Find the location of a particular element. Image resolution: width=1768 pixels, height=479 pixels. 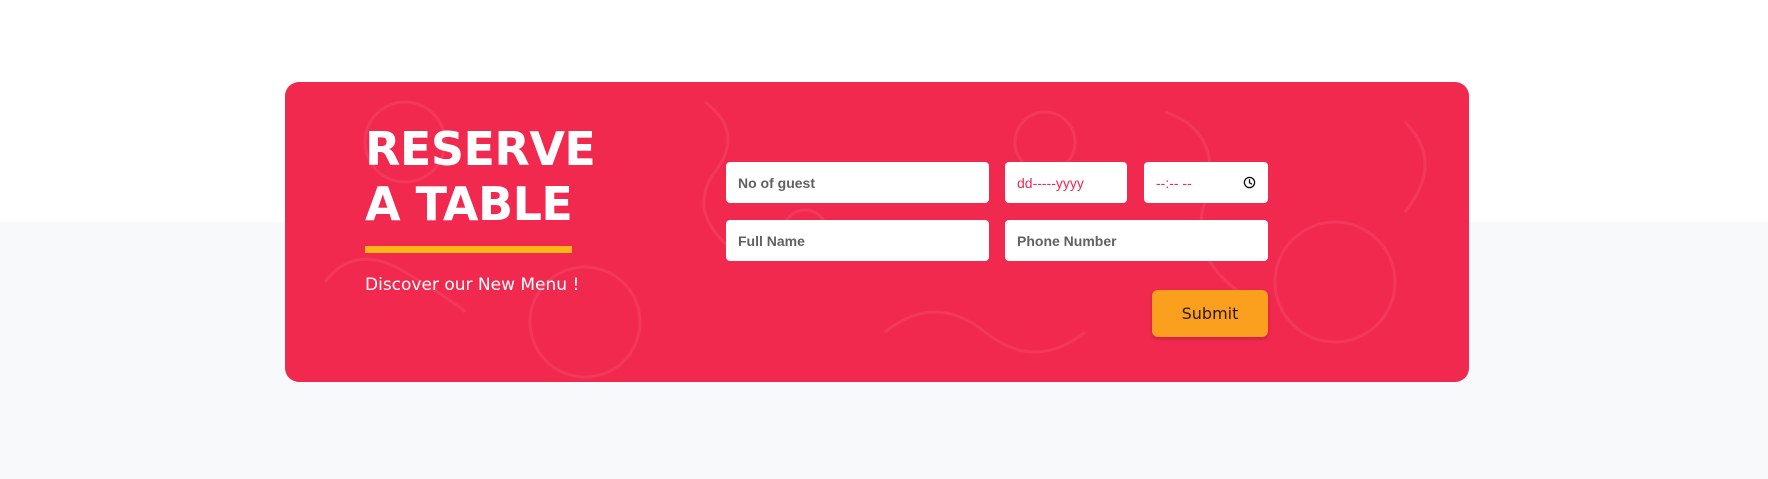

guests-input is located at coordinates (857, 182).